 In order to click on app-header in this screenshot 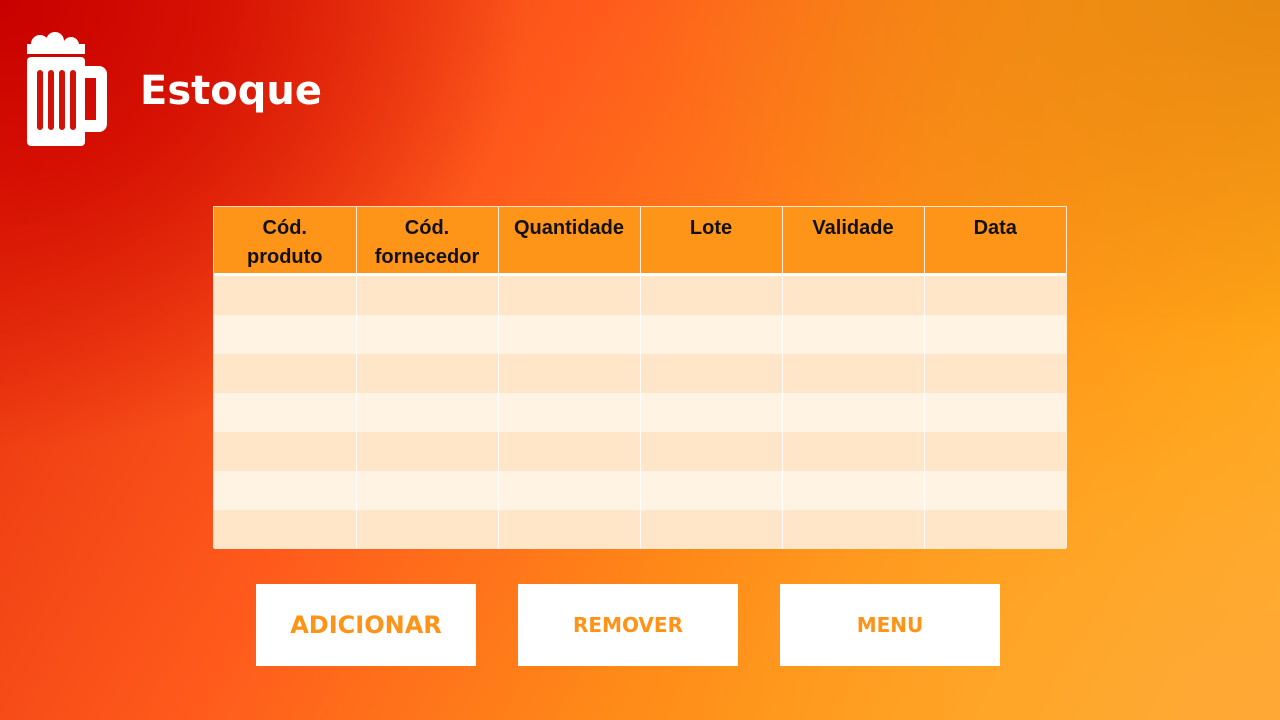, I will do `click(67, 89)`.